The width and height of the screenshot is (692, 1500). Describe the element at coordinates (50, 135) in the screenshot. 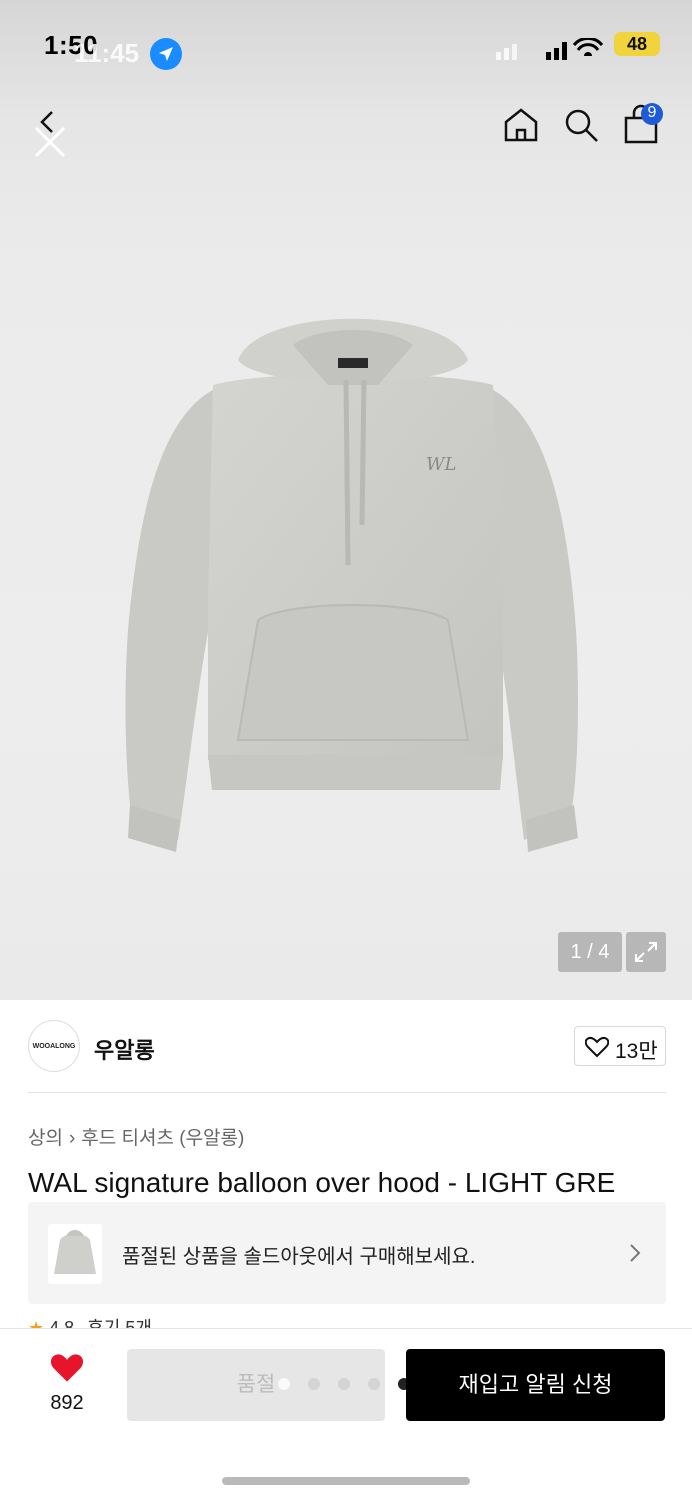

I see `back-icon` at that location.